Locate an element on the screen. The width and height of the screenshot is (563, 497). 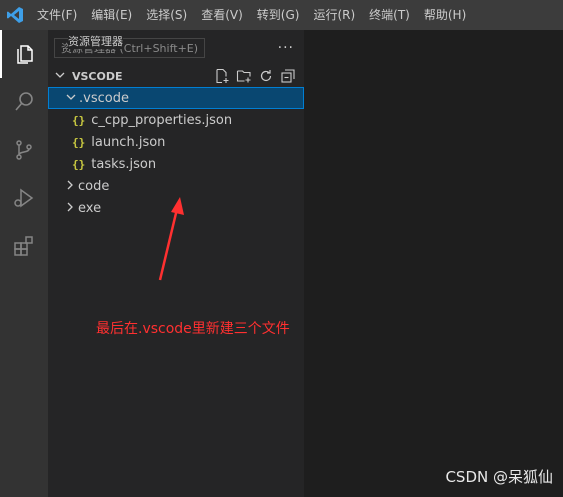
menu-go: 转到(G) is located at coordinates (278, 15).